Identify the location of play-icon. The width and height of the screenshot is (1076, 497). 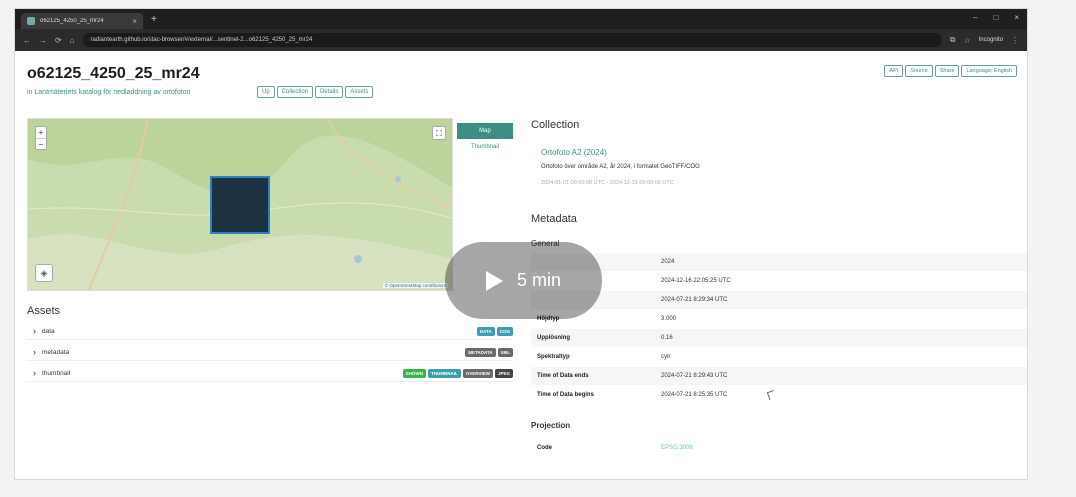
(494, 280).